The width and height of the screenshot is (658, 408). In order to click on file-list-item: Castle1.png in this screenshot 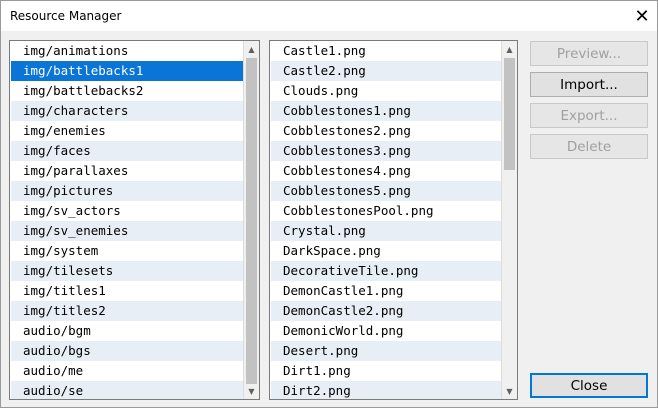, I will do `click(386, 51)`.